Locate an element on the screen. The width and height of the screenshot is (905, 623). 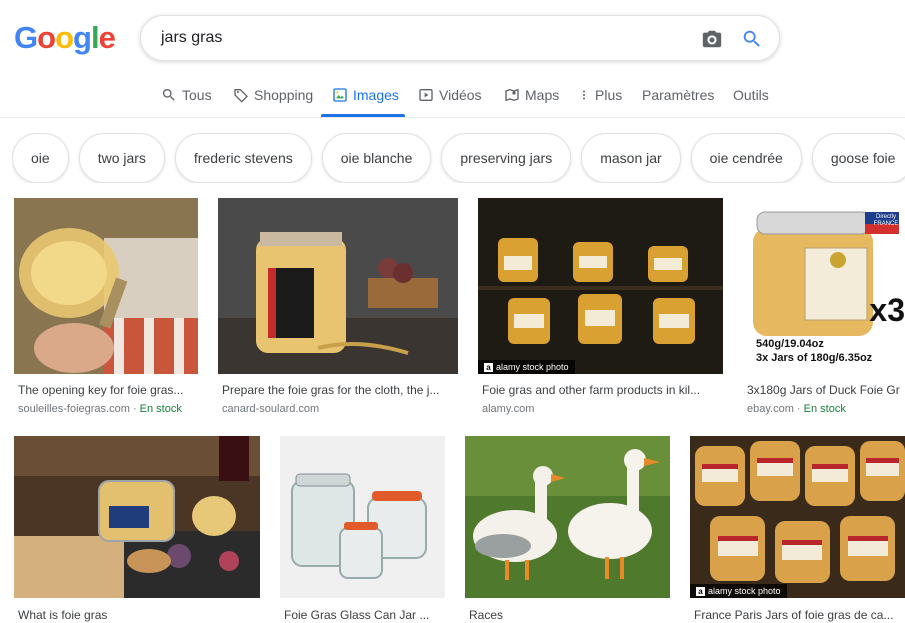
search-input: jars gras is located at coordinates (191, 38).